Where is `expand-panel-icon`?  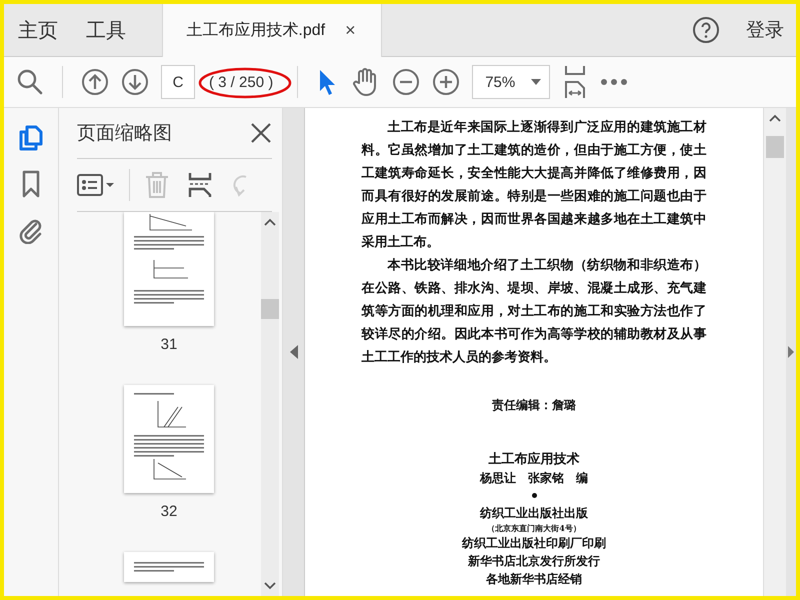
expand-panel-icon is located at coordinates (791, 352).